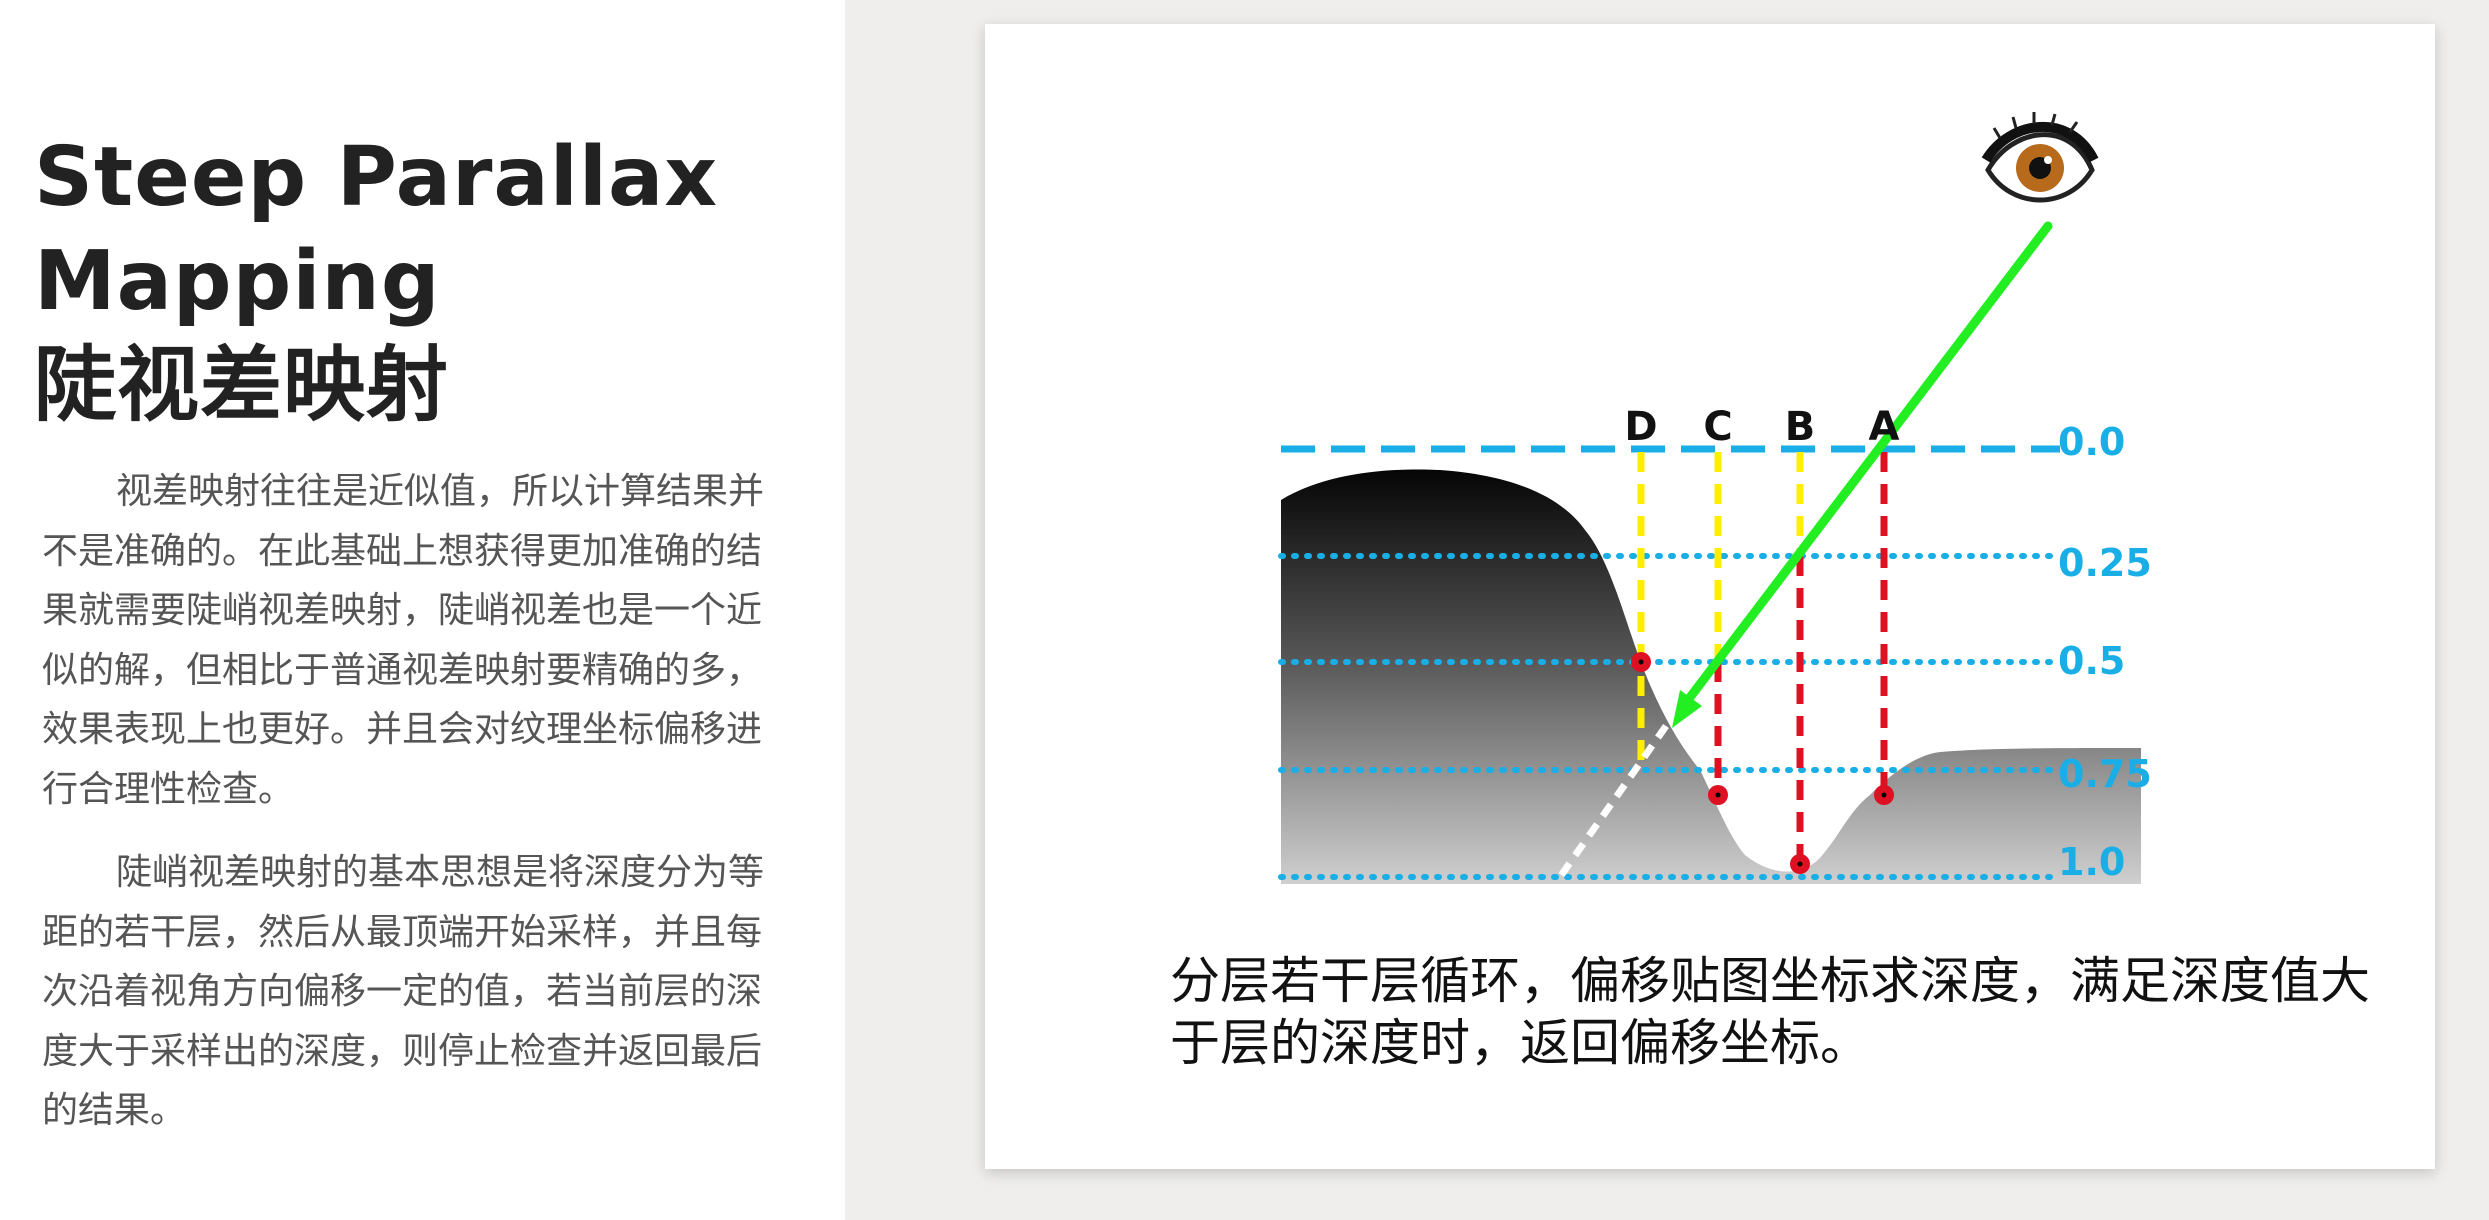 Image resolution: width=2489 pixels, height=1220 pixels. Describe the element at coordinates (2105, 774) in the screenshot. I see `depth-label-75: 0.75` at that location.